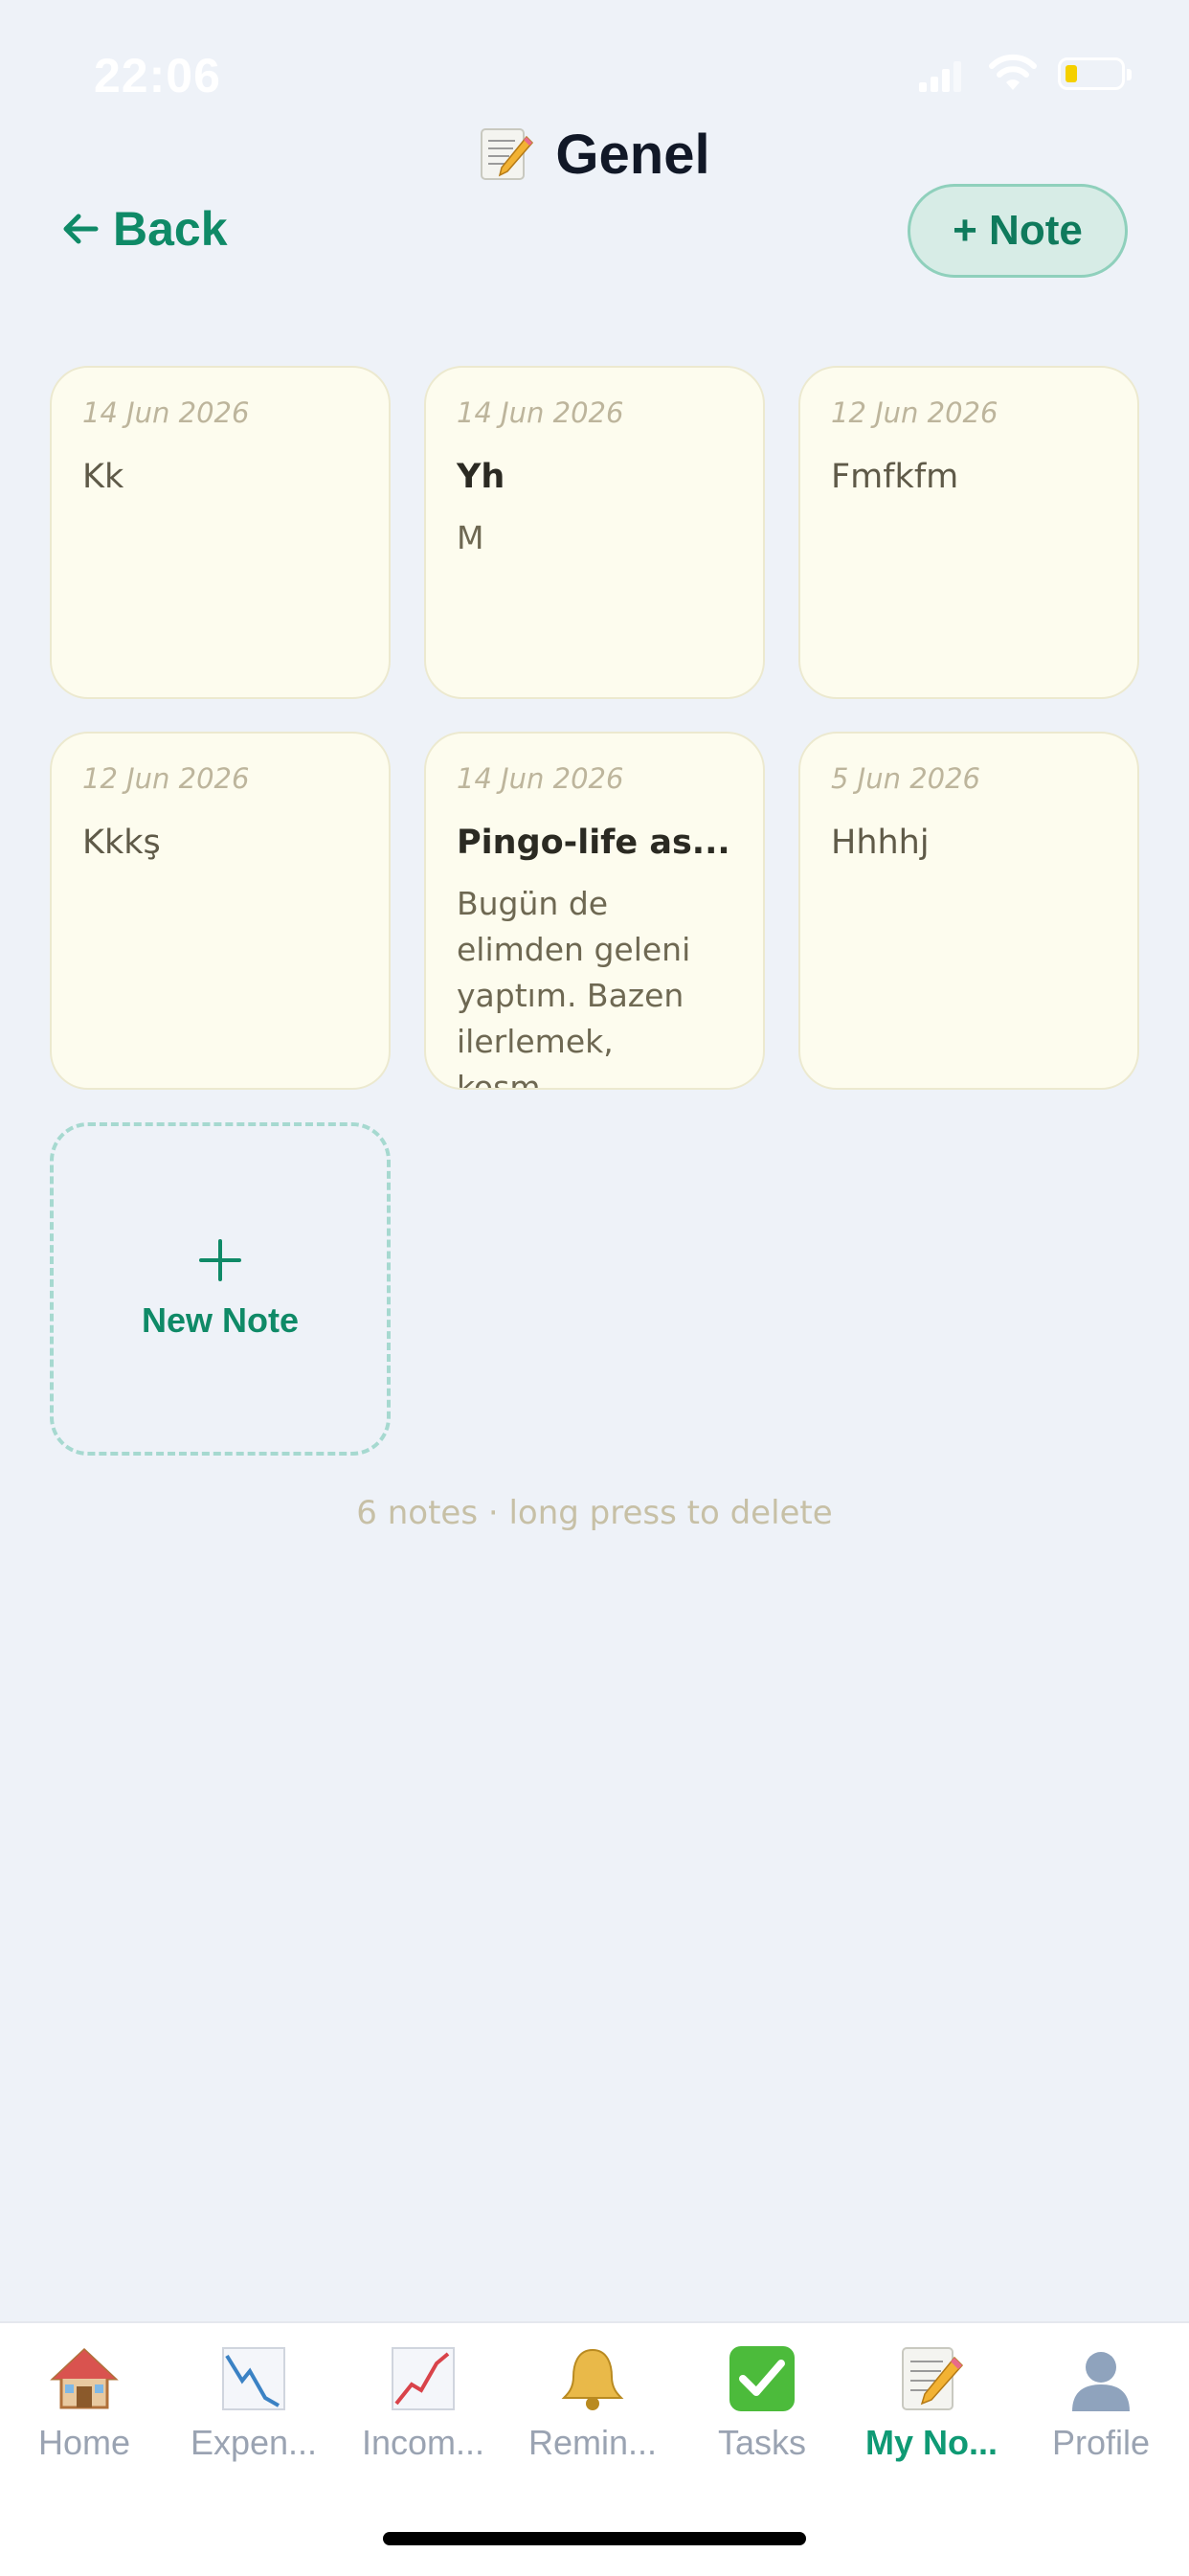 The image size is (1189, 2576). Describe the element at coordinates (762, 2442) in the screenshot. I see `tab-label: Tasks` at that location.